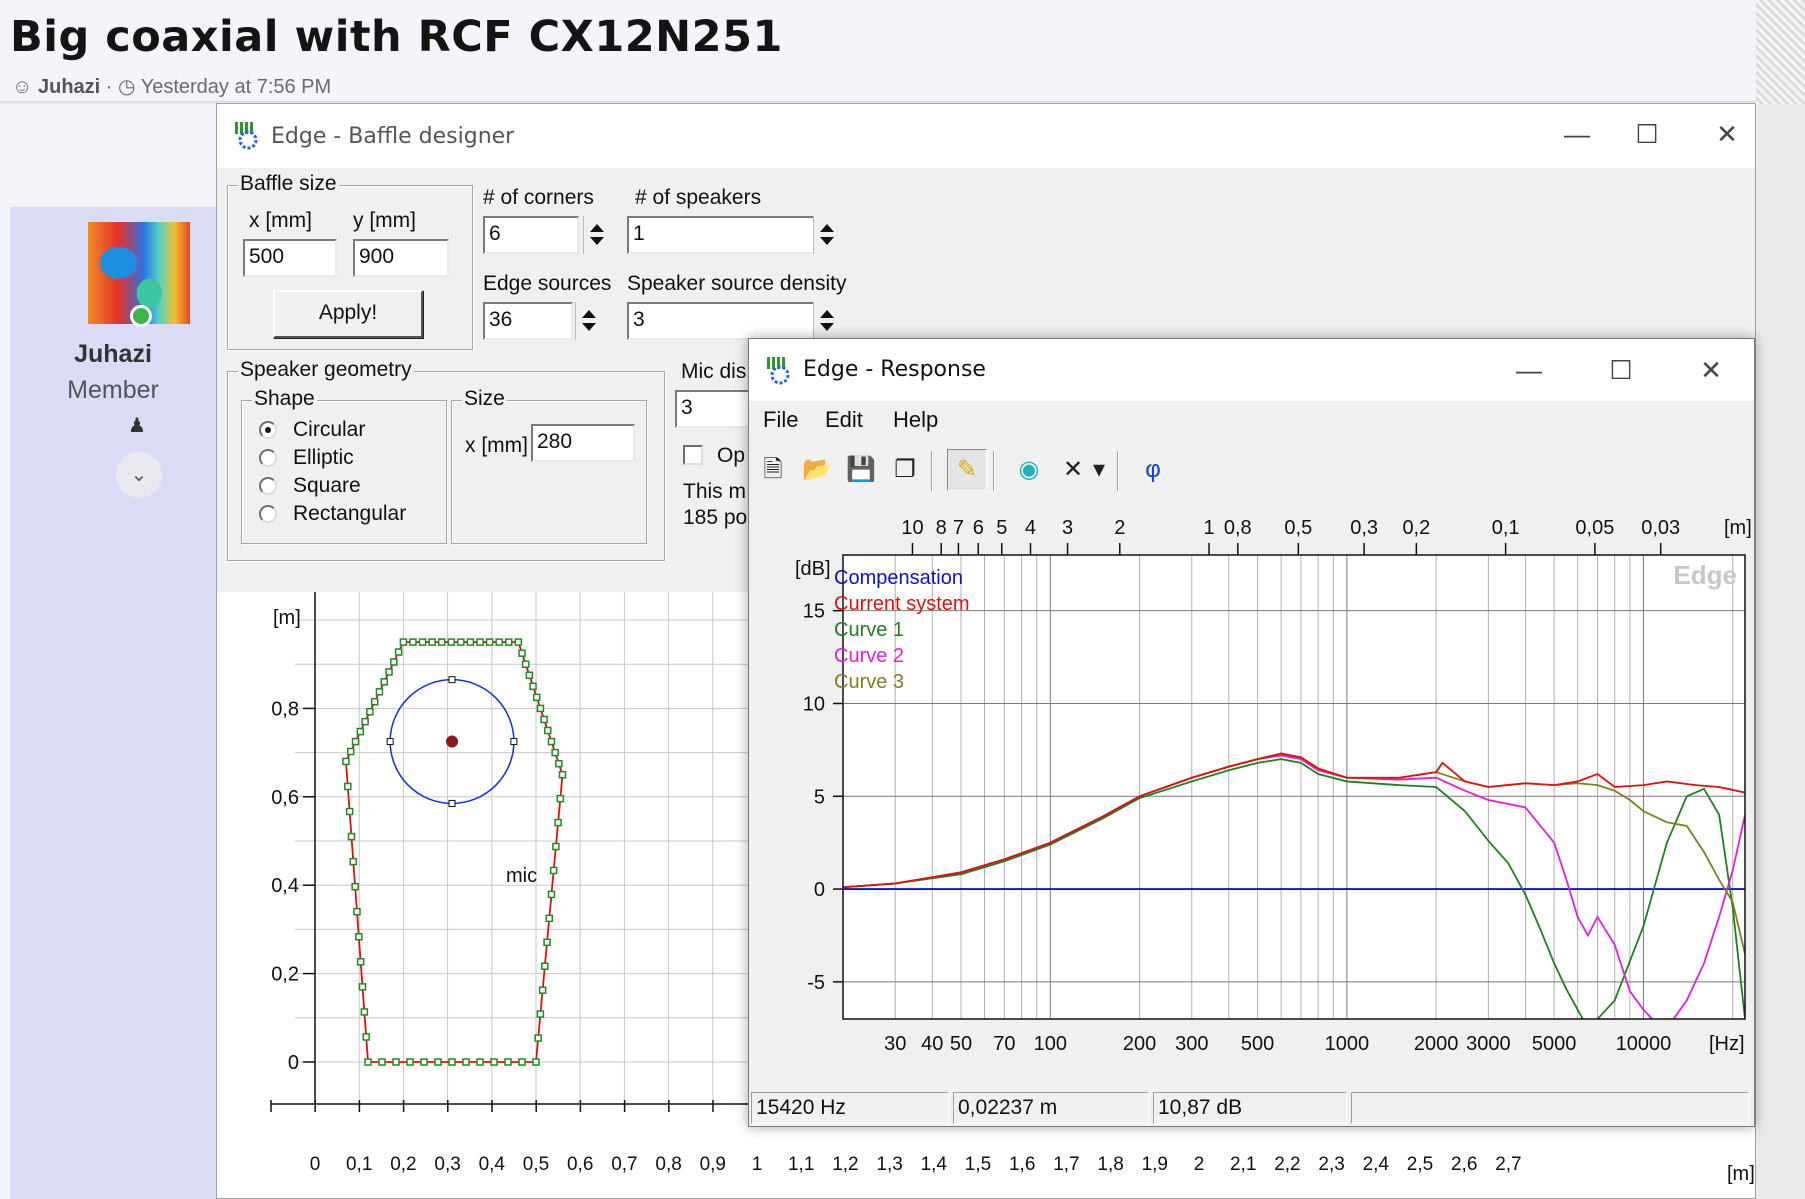 This screenshot has width=1805, height=1199. What do you see at coordinates (898, 578) in the screenshot?
I see `legend-entry: Compensation` at bounding box center [898, 578].